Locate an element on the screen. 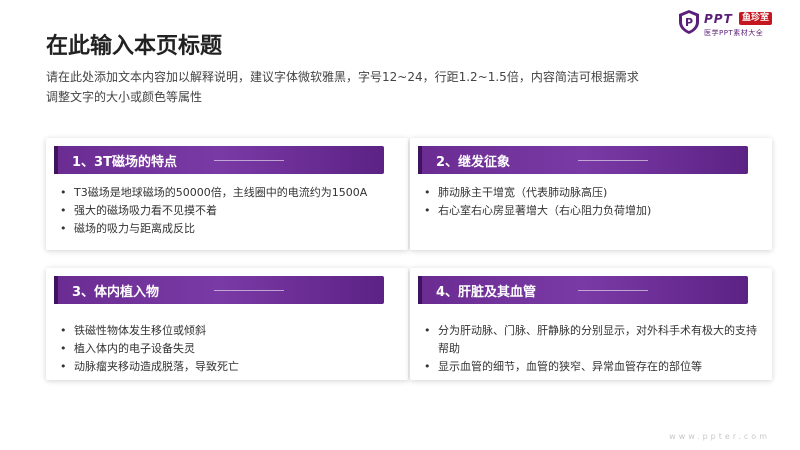  card-item-list: 铁磁性物体发生移位或倾斜 植入体内的电子设备失灵 动脉瘤夹移动造成脱落，导致死亡 is located at coordinates (230, 349).